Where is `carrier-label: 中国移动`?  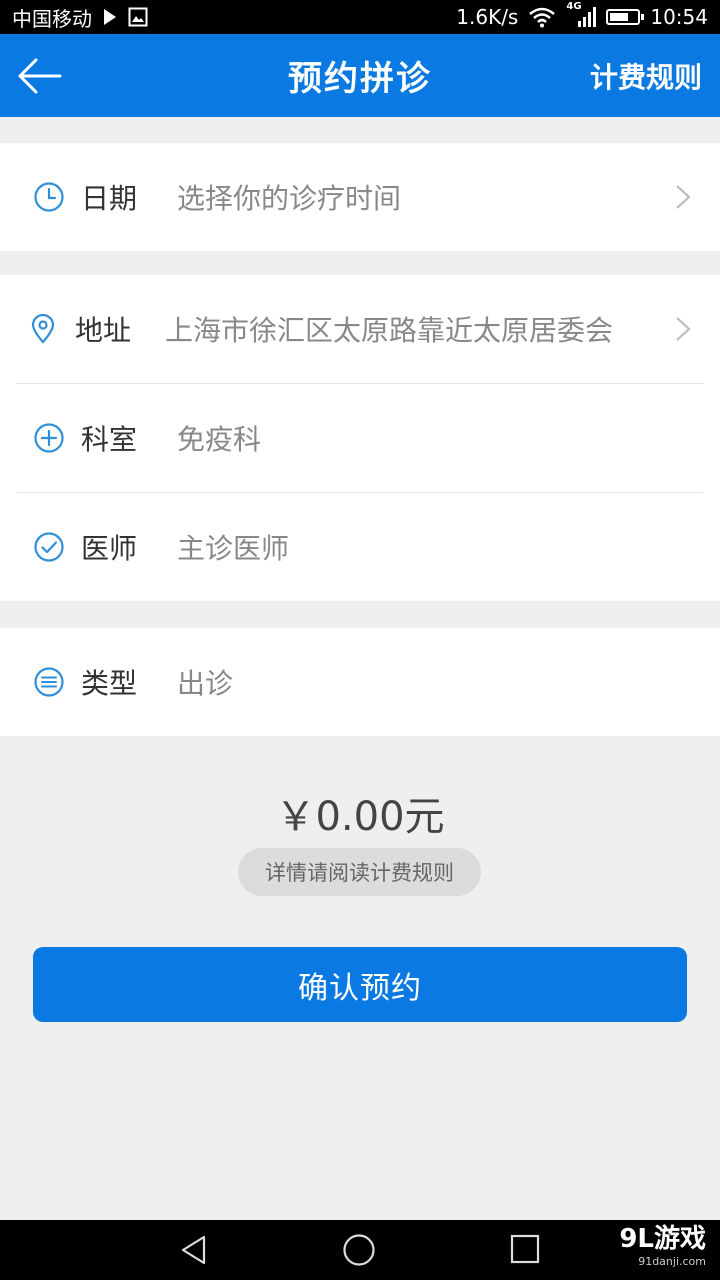
carrier-label: 中国移动 is located at coordinates (52, 18).